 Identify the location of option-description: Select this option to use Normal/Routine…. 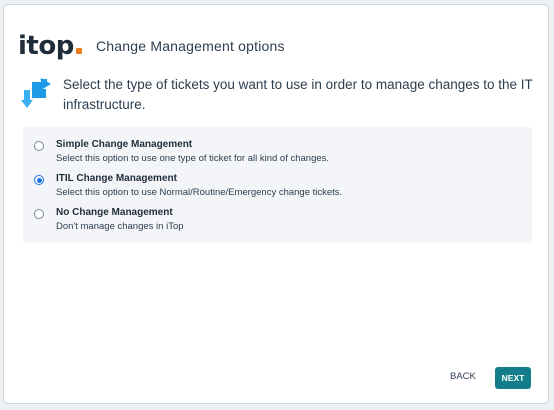
(199, 192).